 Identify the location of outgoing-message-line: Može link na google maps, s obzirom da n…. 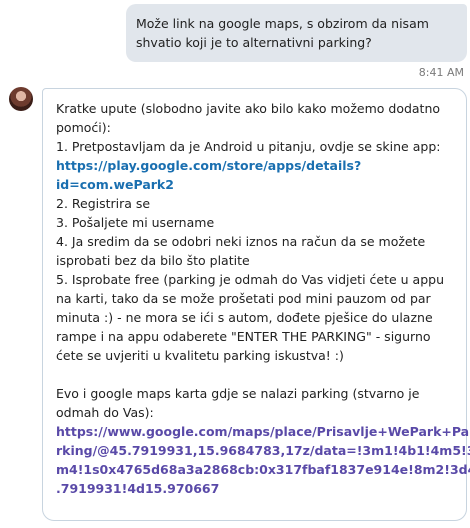
(282, 23).